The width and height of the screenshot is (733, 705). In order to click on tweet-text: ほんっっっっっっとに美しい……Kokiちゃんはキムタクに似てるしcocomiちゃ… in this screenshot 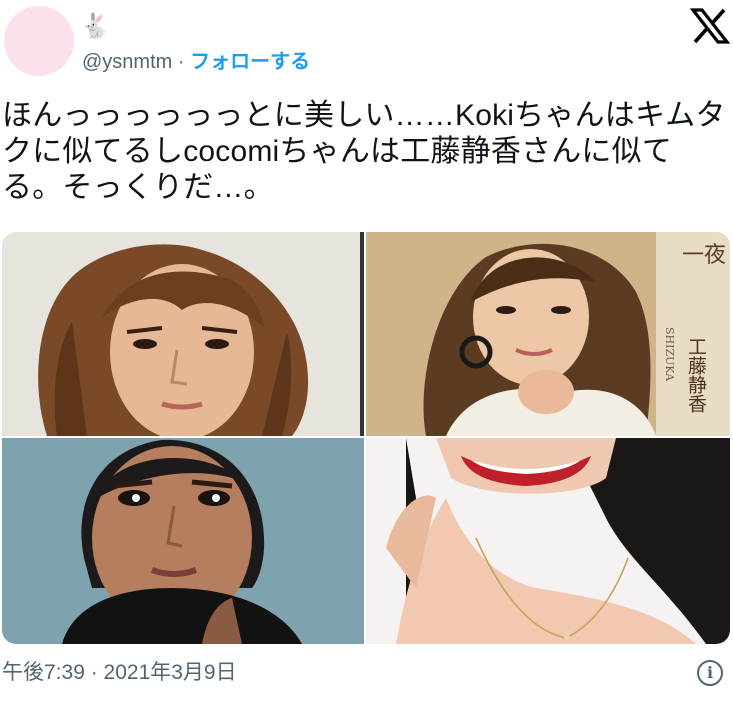, I will do `click(364, 151)`.